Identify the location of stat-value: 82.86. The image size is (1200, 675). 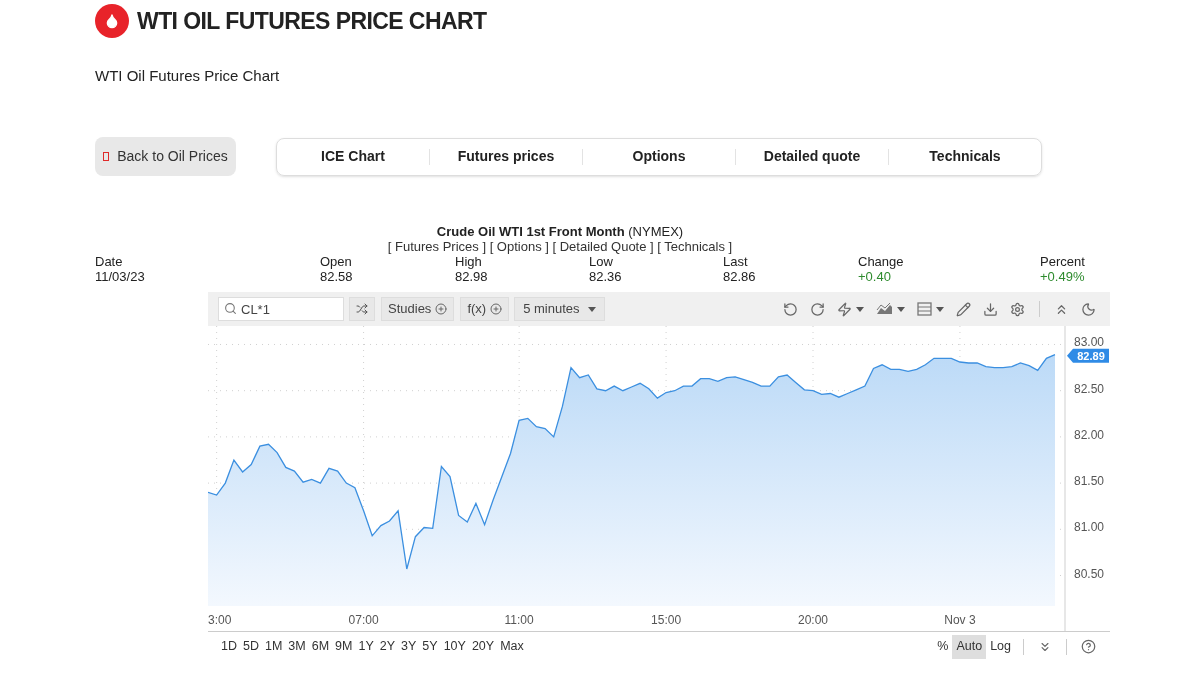
(739, 276).